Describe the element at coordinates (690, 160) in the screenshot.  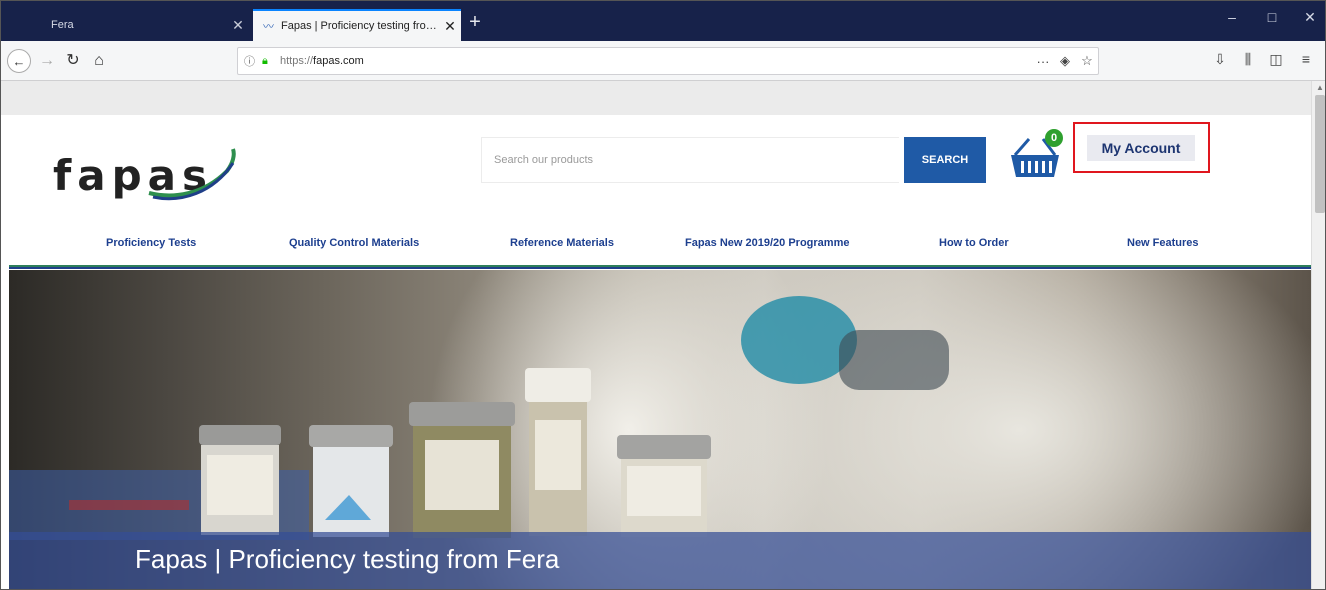
I see `search-input` at that location.